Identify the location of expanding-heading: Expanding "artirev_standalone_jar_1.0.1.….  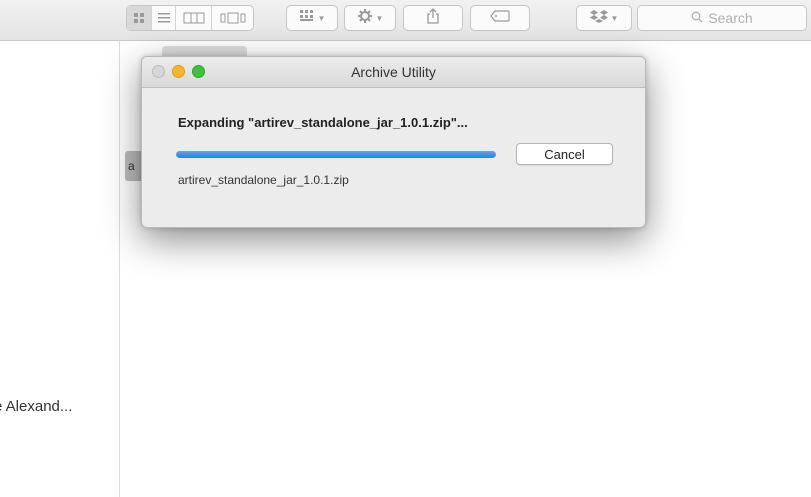
(323, 122).